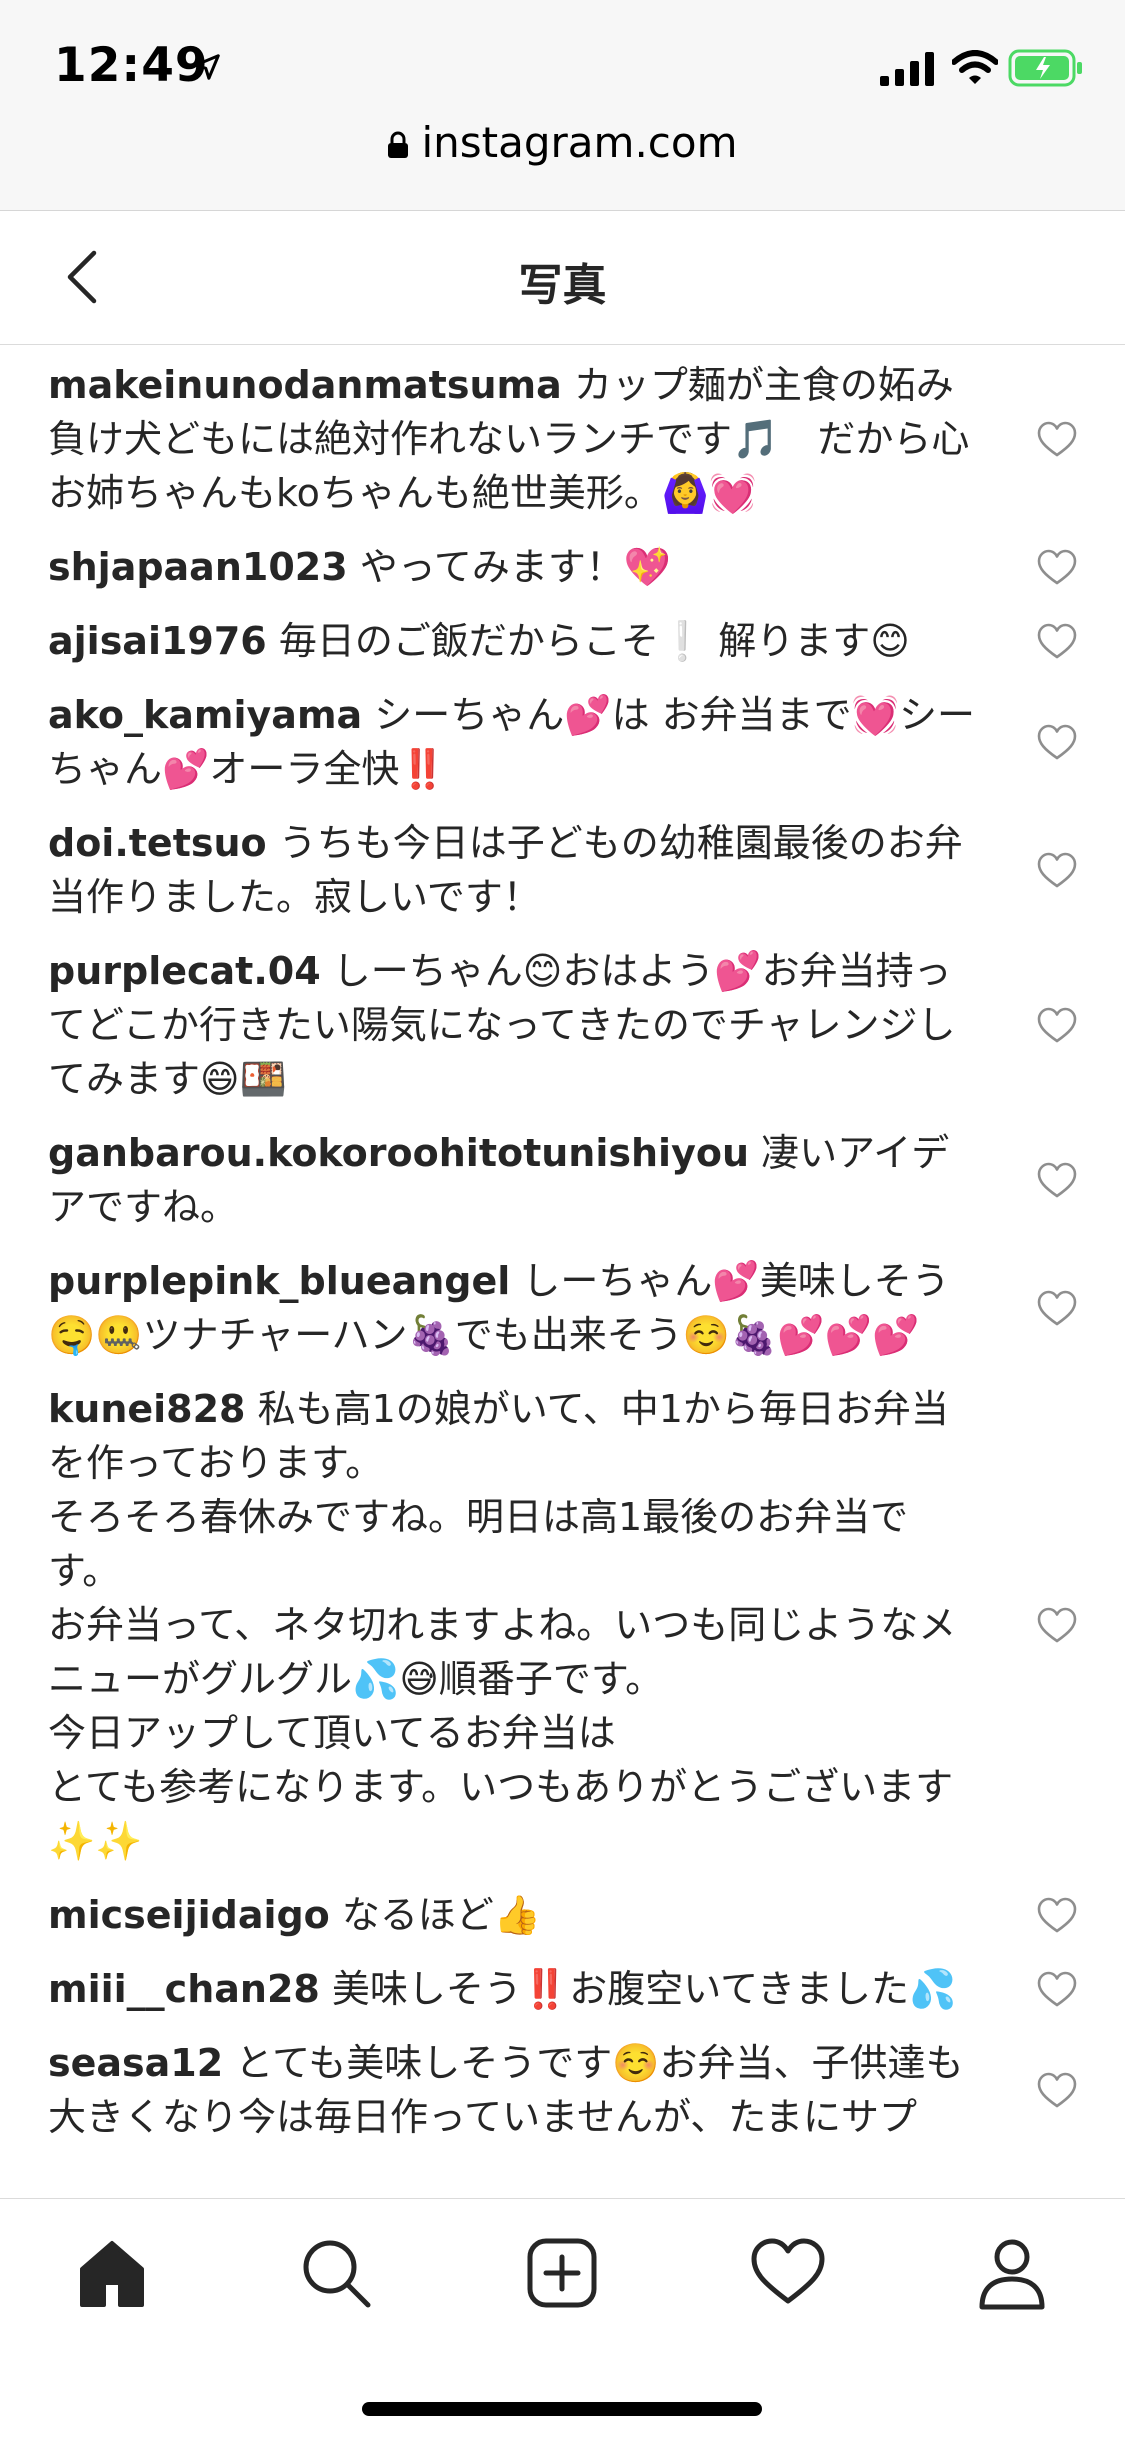 This screenshot has width=1125, height=2437. I want to click on comment-username: purplepink_blueangel, so click(279, 1281).